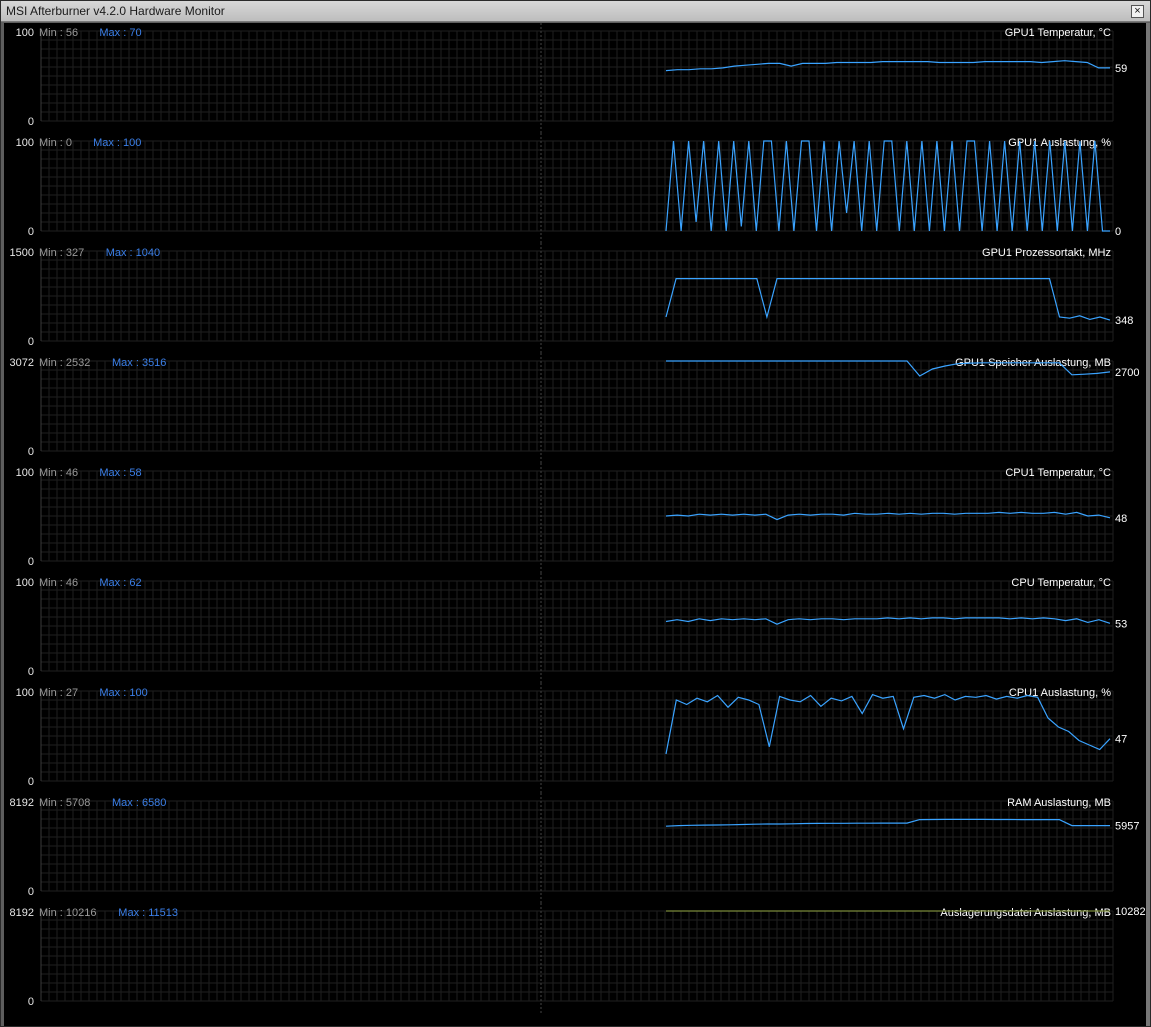 The image size is (1151, 1027). I want to click on current-value: 47, so click(1121, 740).